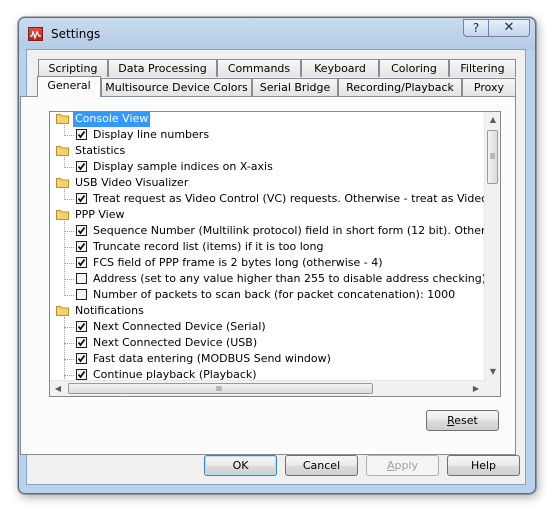 This screenshot has width=555, height=511. Describe the element at coordinates (492, 120) in the screenshot. I see `scroll-up-arrow-icon: ▲` at that location.